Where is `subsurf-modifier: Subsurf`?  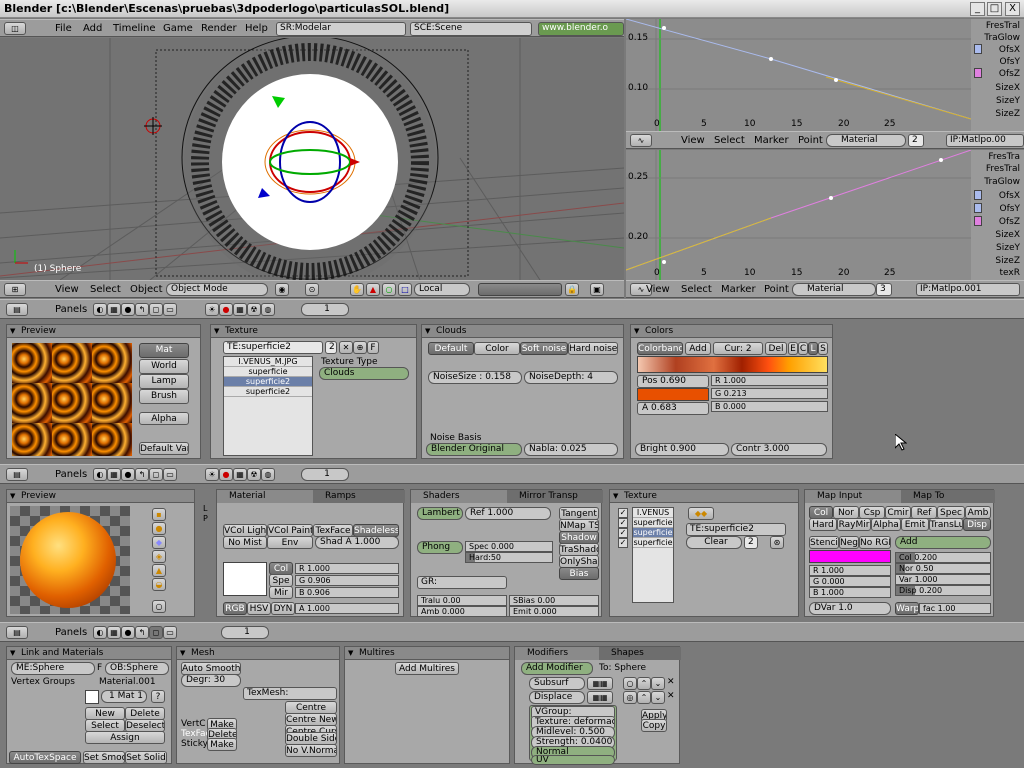 subsurf-modifier: Subsurf is located at coordinates (557, 683).